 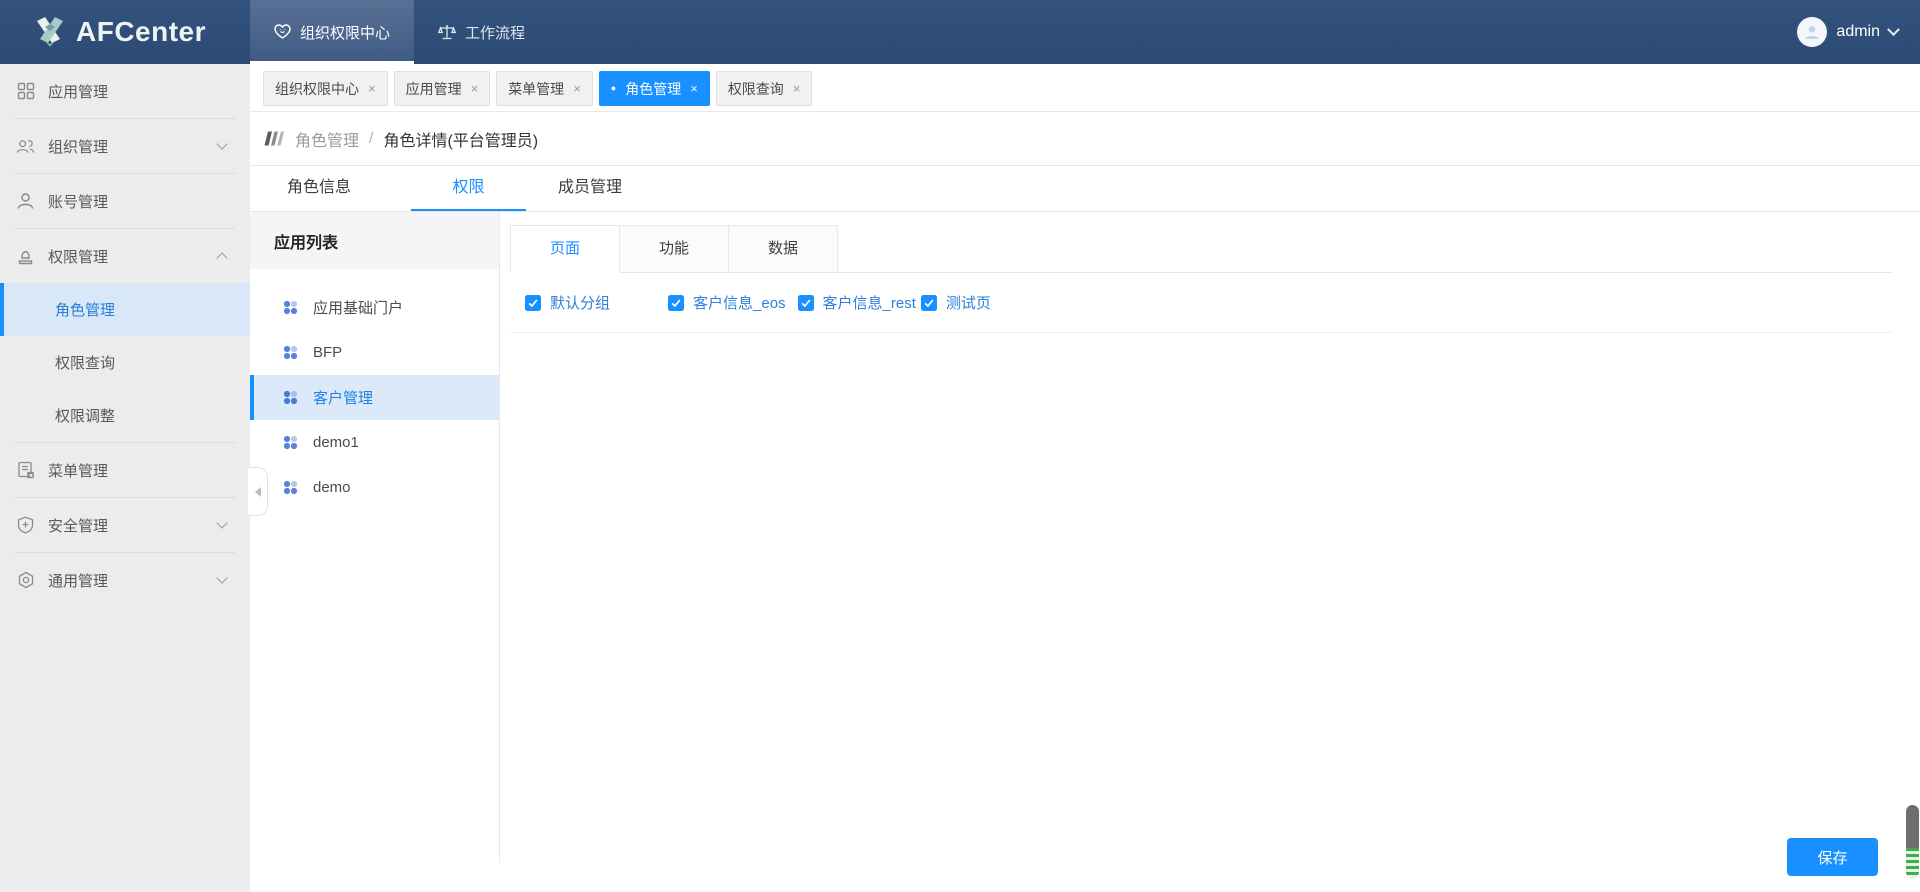 I want to click on vertical-scrollbar-thumb, so click(x=1912, y=841).